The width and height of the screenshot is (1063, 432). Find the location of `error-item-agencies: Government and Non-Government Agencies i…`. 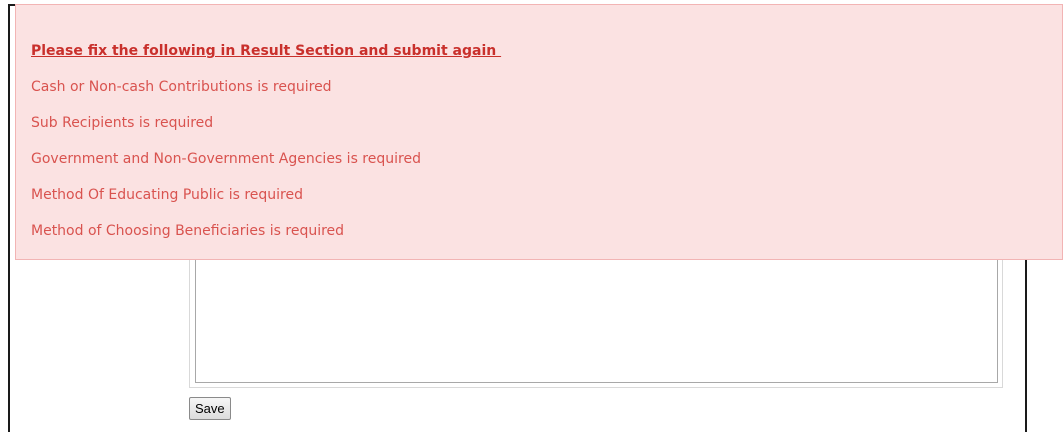

error-item-agencies: Government and Non-Government Agencies i… is located at coordinates (226, 159).